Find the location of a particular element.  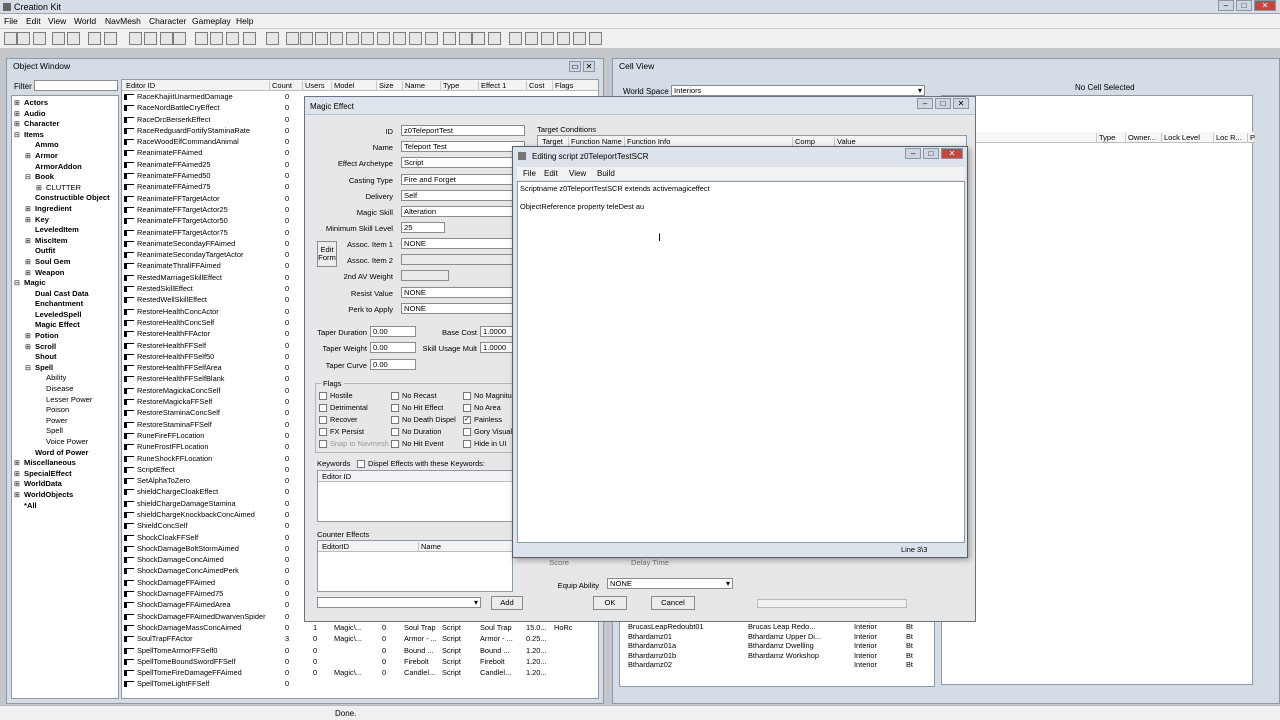

tree-item: ⊞ Miscellaneous is located at coordinates (66, 463).